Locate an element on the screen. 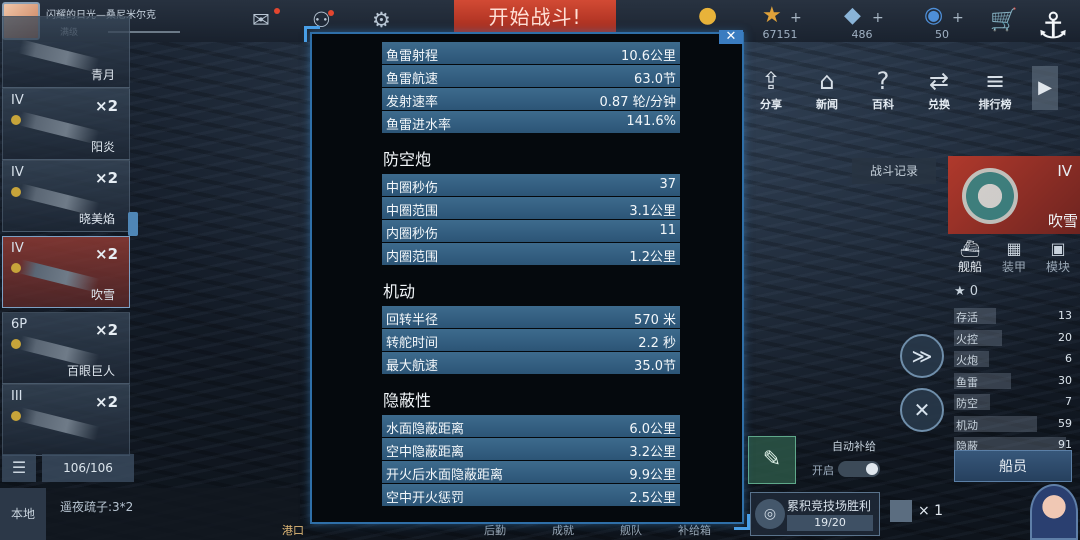 The image size is (1080, 540). feature-3: ⇄ 兑换 is located at coordinates (939, 92).